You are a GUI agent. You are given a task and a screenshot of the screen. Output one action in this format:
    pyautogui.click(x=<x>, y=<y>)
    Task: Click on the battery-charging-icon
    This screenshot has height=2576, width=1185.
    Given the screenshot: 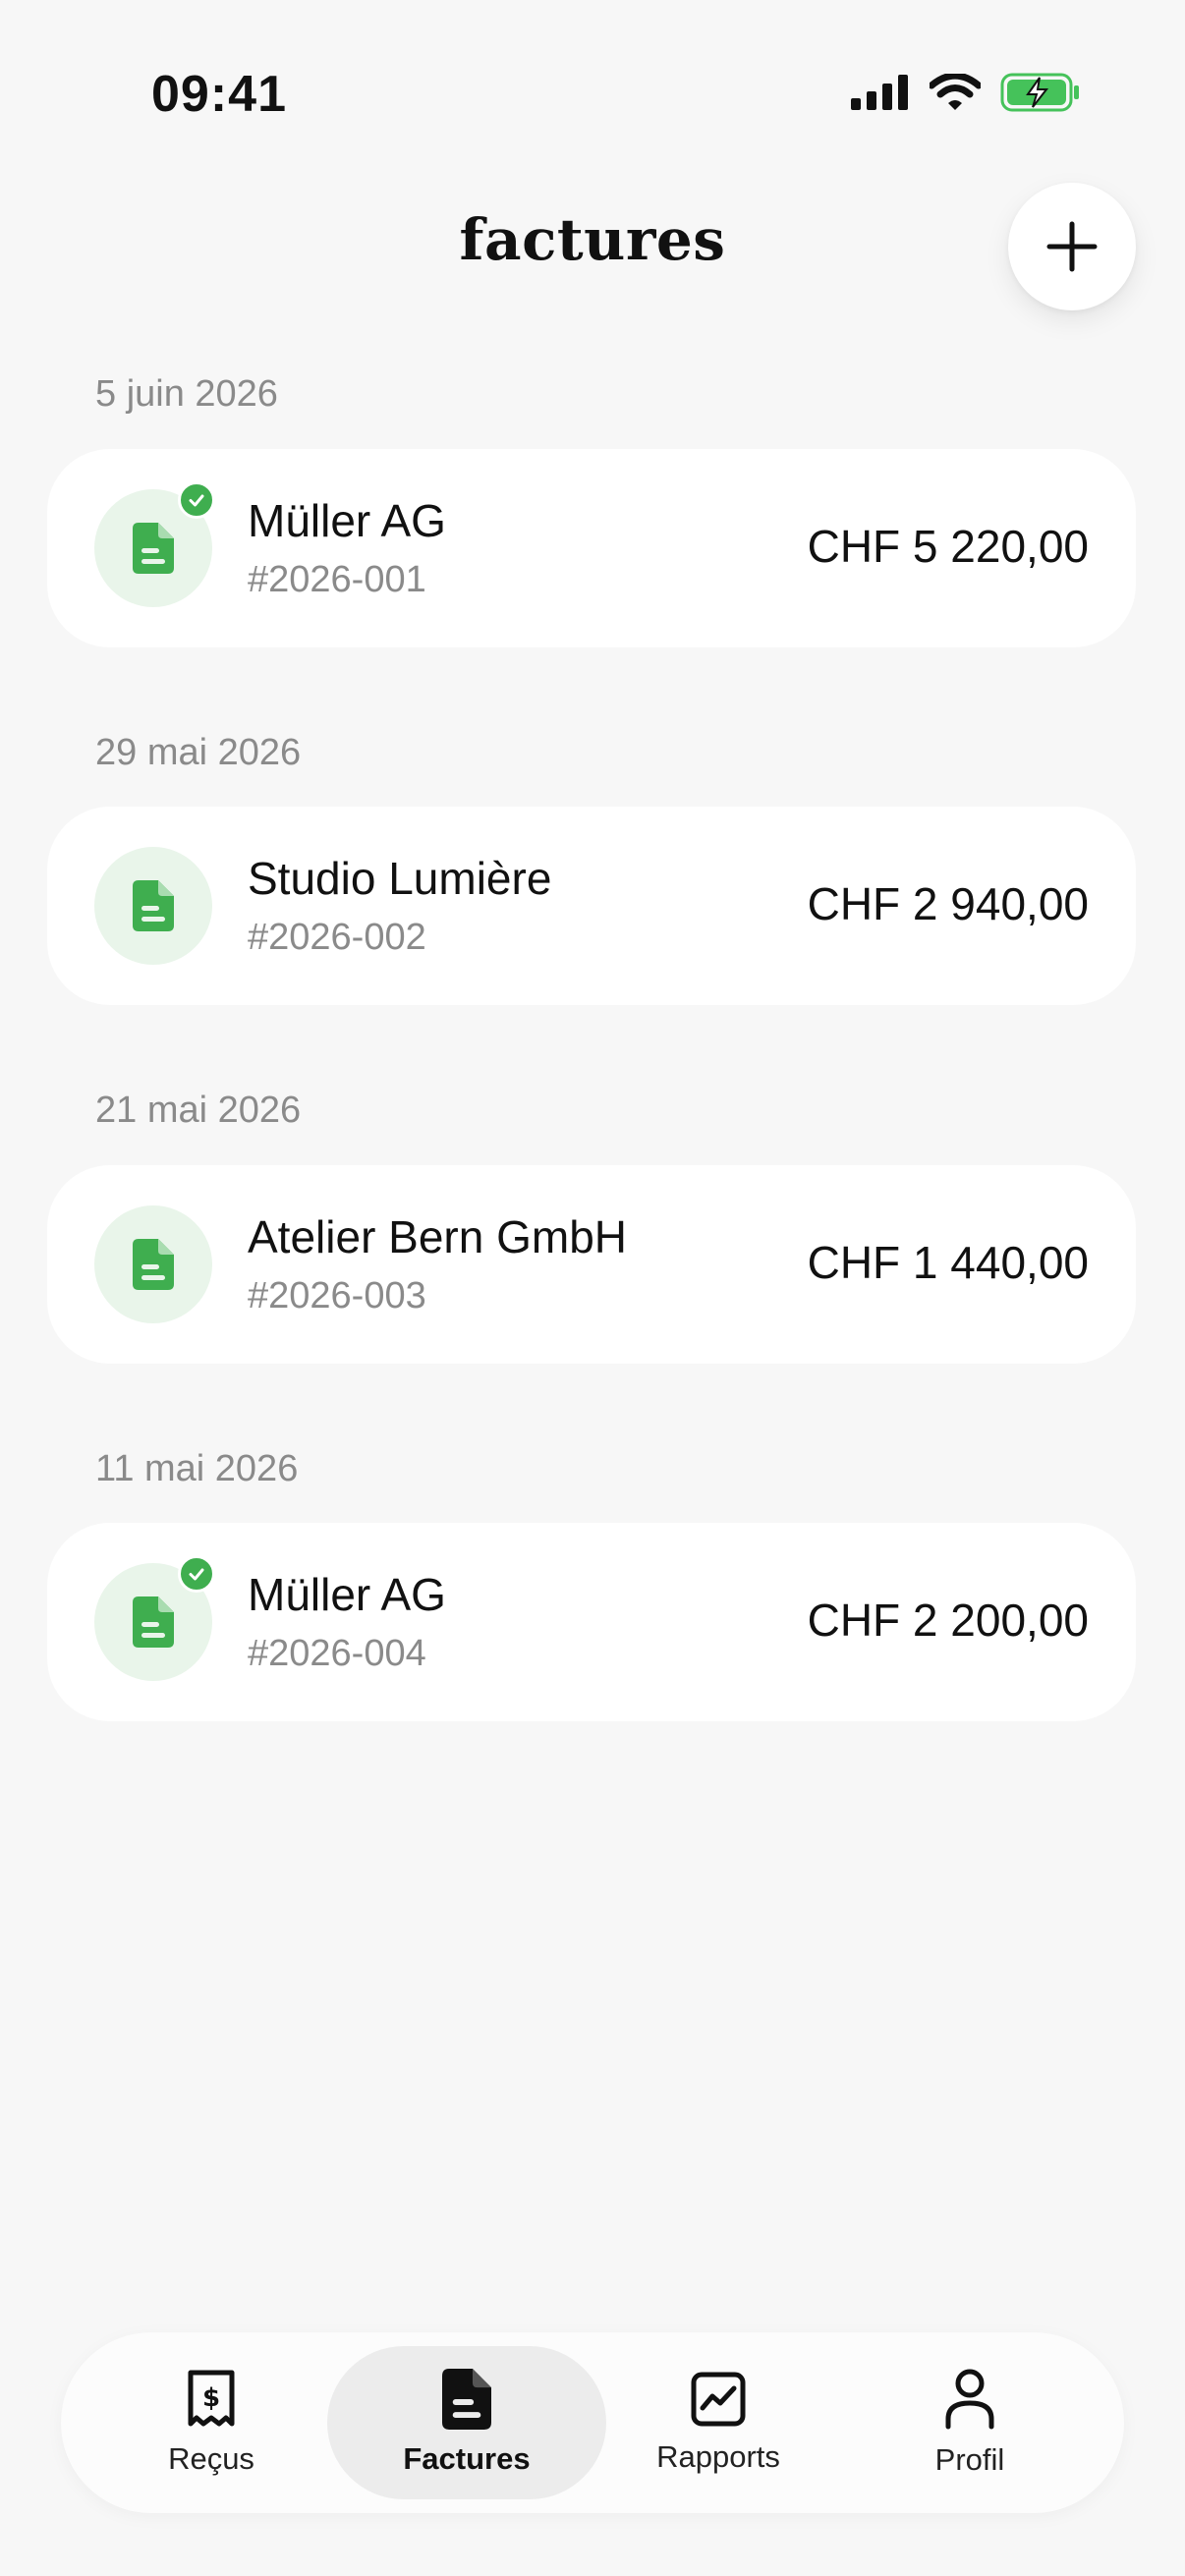 What is the action you would take?
    pyautogui.click(x=1040, y=92)
    